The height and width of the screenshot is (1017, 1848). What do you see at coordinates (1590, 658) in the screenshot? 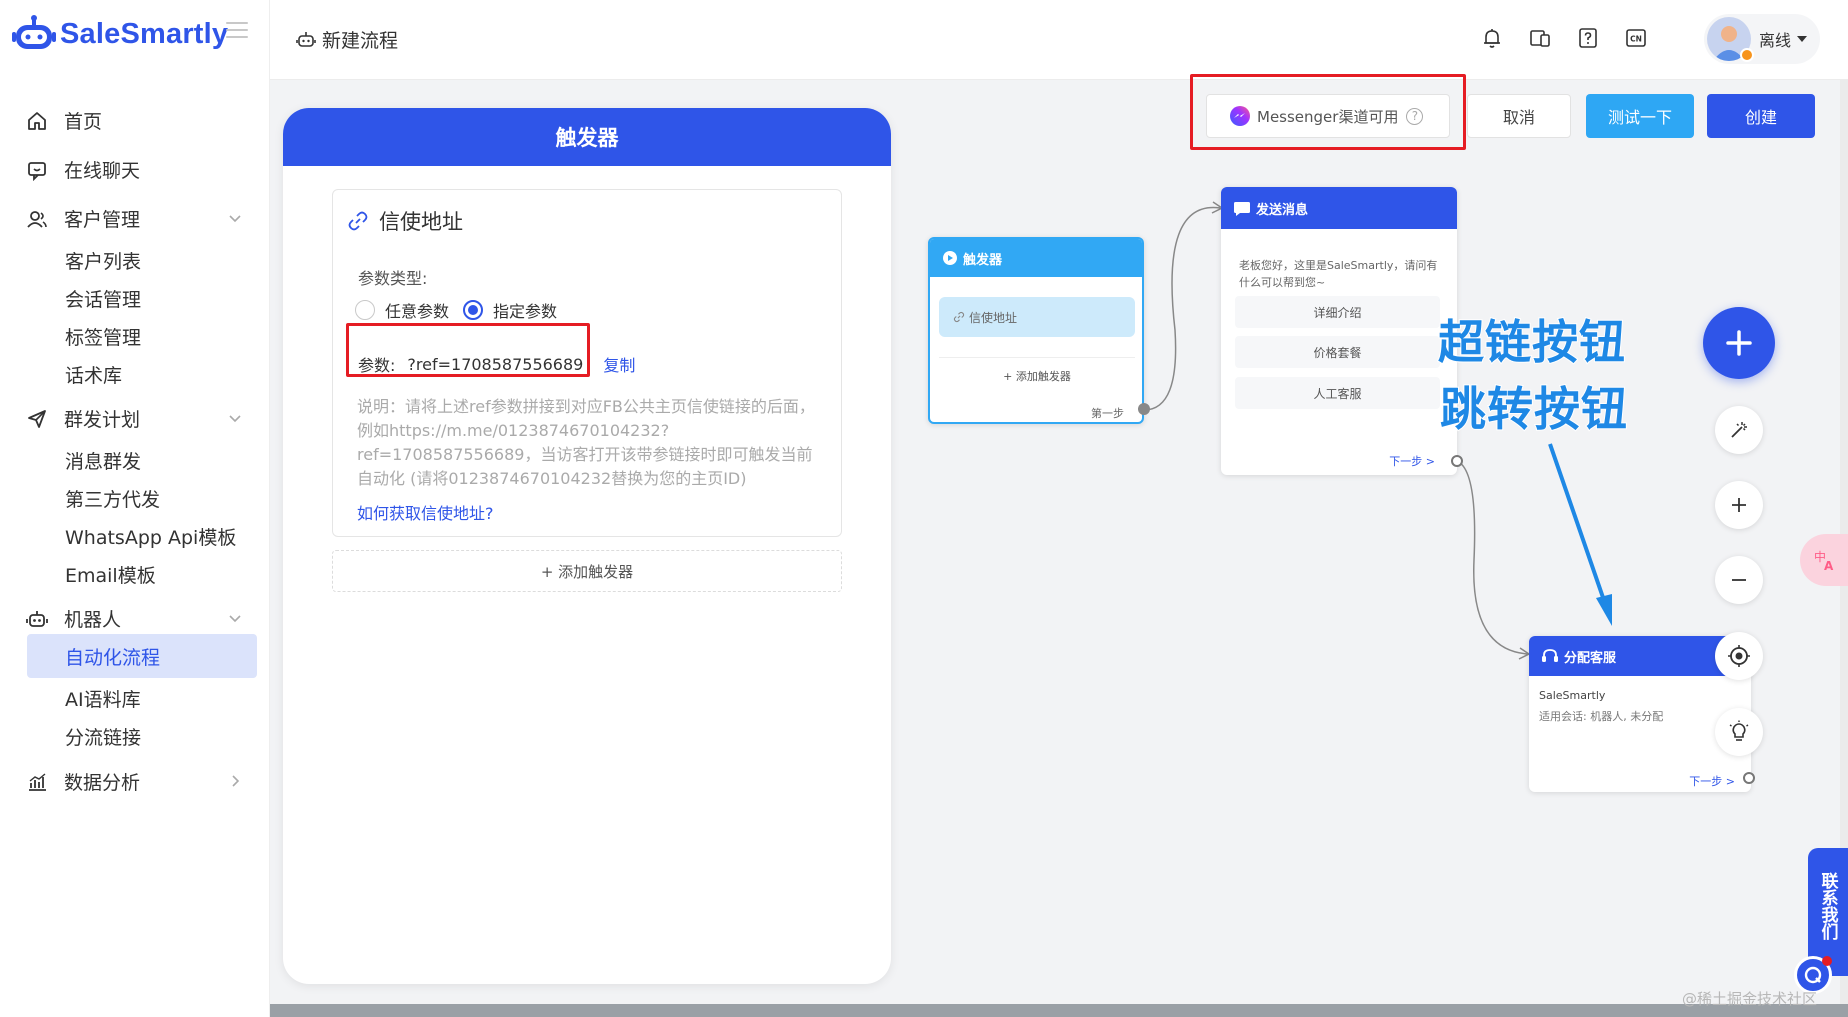
I see `node-title: 分配客服` at bounding box center [1590, 658].